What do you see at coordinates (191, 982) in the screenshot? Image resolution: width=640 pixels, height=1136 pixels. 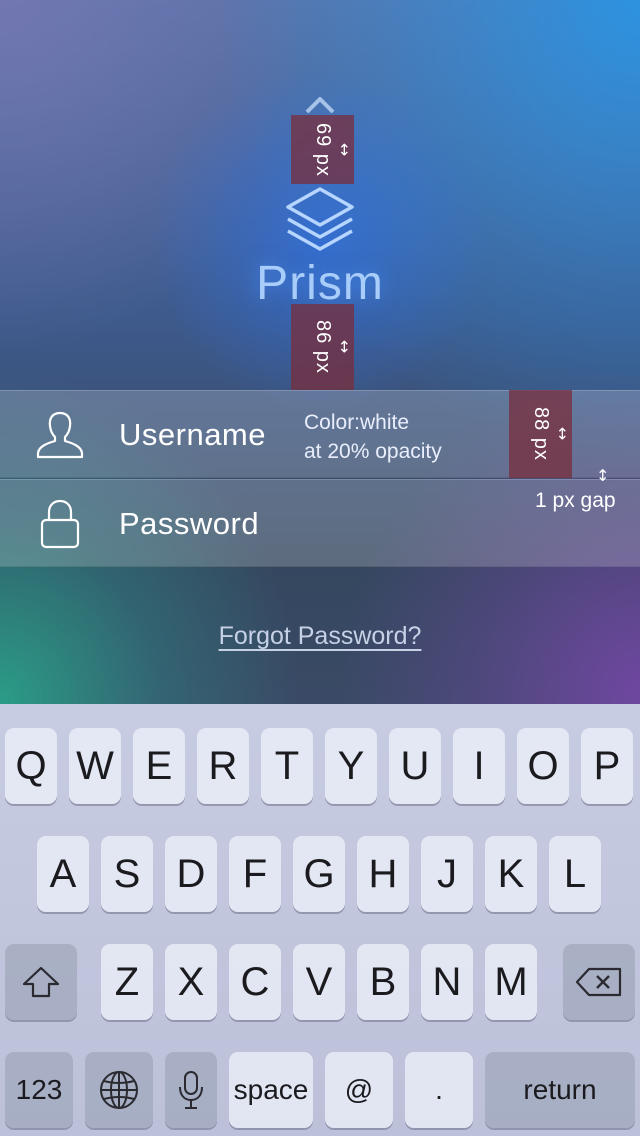 I see `key-x: X` at bounding box center [191, 982].